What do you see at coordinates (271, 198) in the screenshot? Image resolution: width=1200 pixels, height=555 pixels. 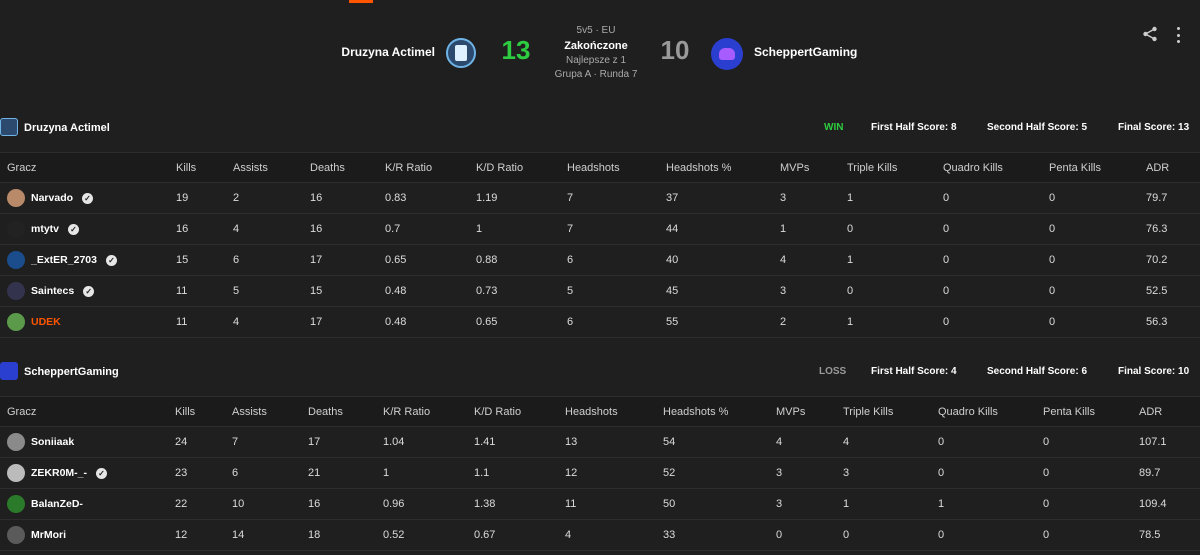 I see `stat-cell: 2` at bounding box center [271, 198].